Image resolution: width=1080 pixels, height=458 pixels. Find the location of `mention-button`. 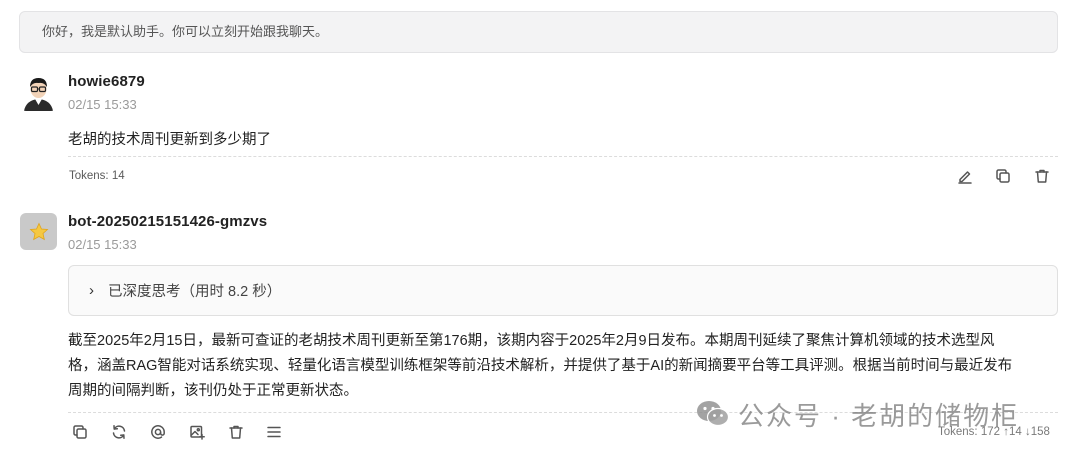

mention-button is located at coordinates (158, 432).